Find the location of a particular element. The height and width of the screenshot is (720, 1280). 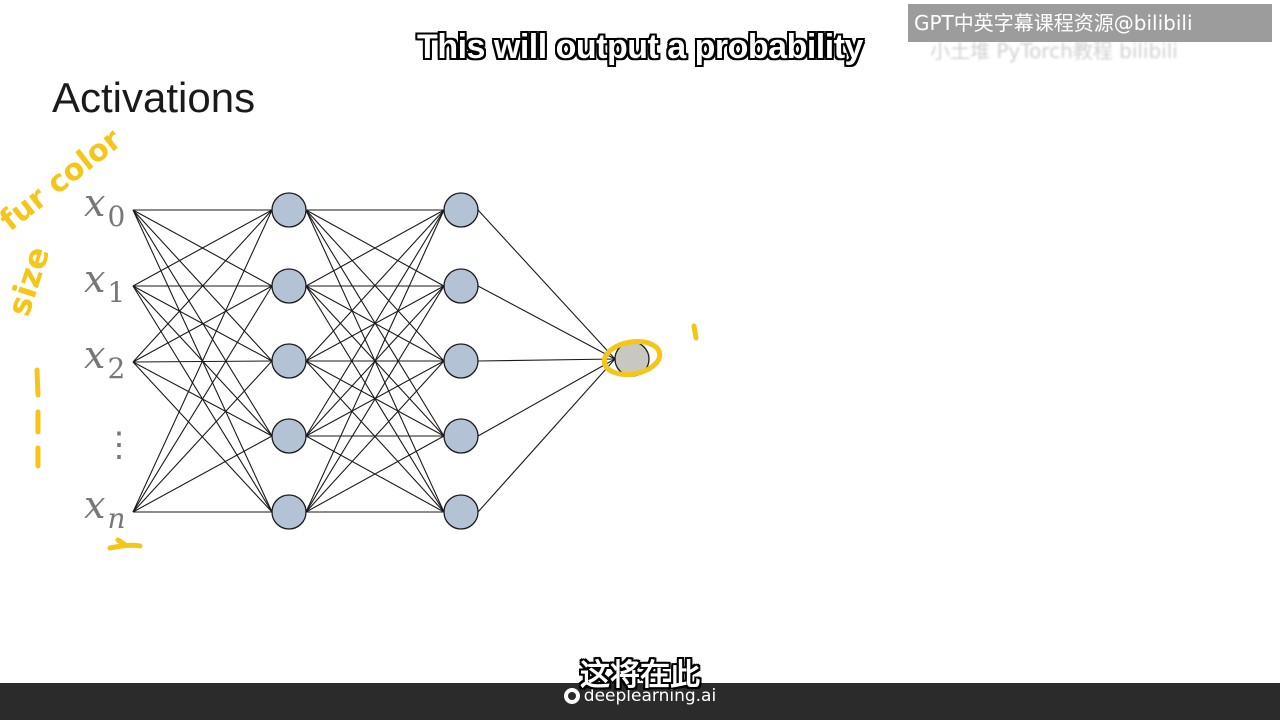

input-label: x2 is located at coordinates (104, 359).